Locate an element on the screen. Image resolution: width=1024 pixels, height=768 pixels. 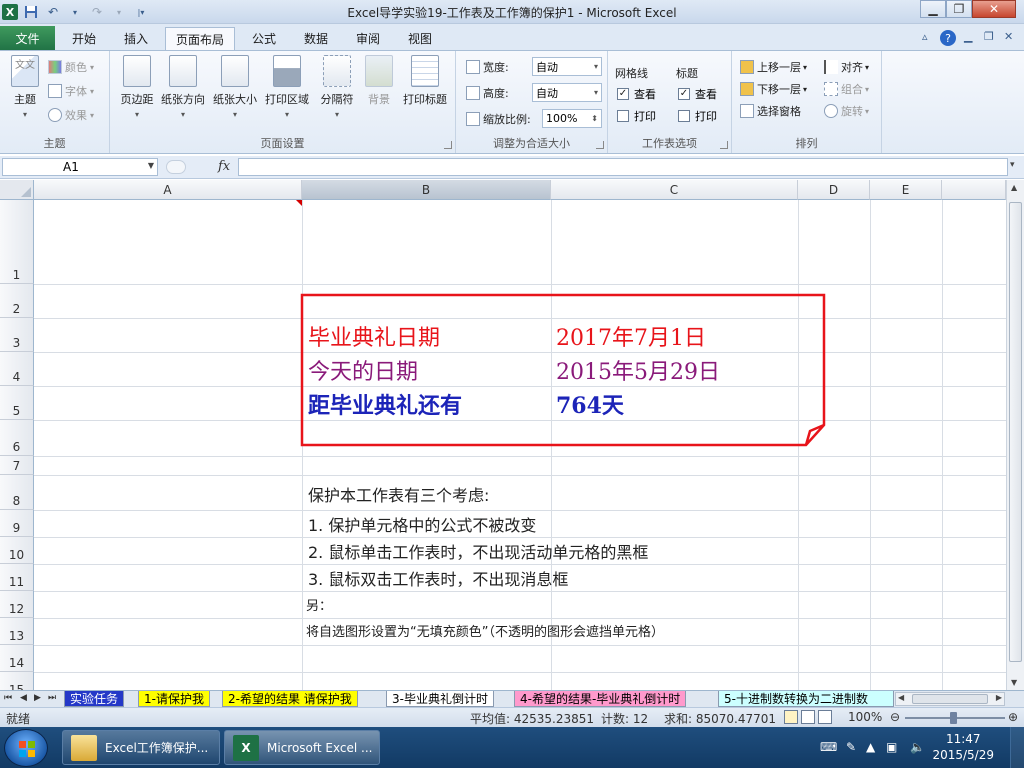
network-icon: ▣ is located at coordinates (891, 747).